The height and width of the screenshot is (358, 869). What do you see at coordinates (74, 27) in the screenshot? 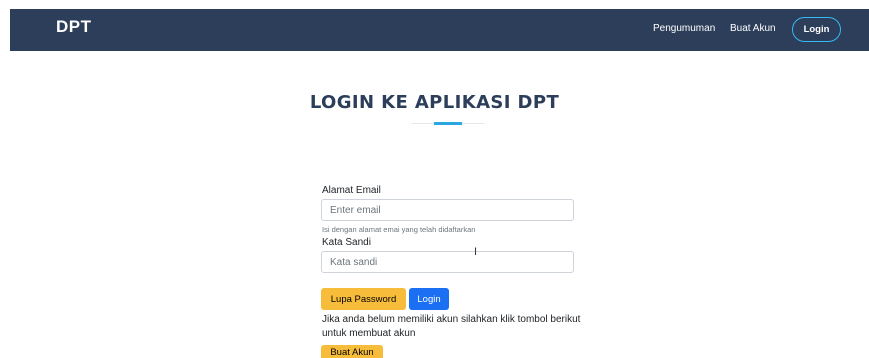
I see `brand-logo: DPT` at bounding box center [74, 27].